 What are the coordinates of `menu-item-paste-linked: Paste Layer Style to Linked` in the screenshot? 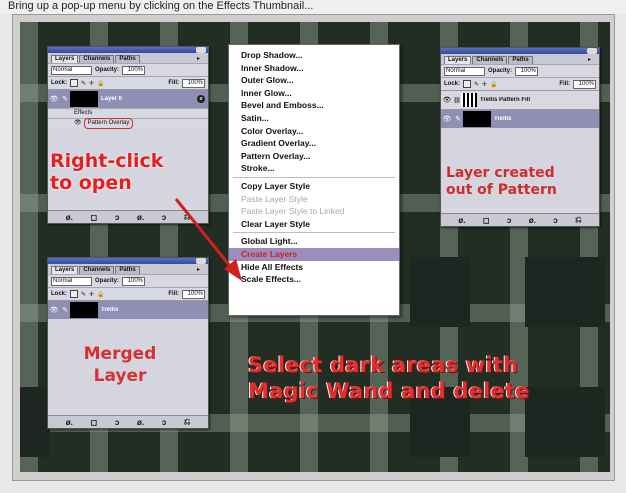 It's located at (293, 211).